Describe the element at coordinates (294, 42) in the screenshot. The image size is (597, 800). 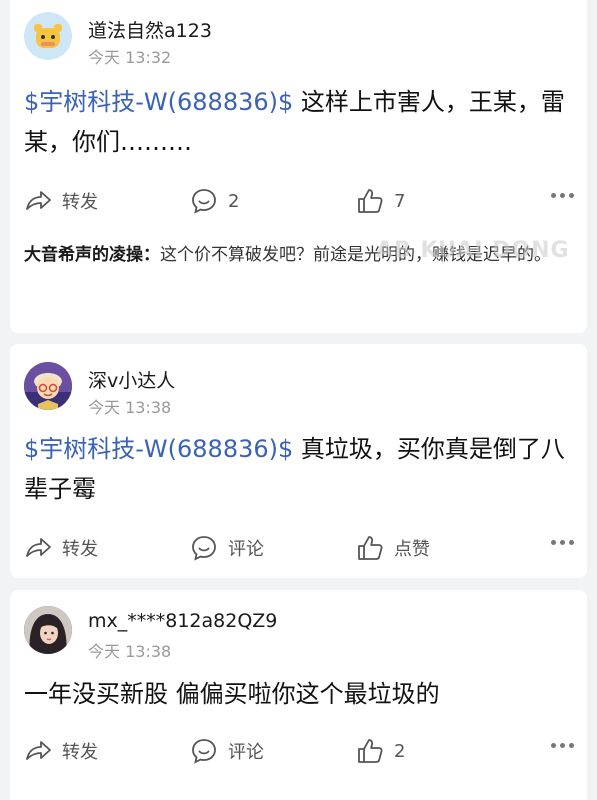
I see `post-header: 道法自然a123 今天 13:32` at that location.